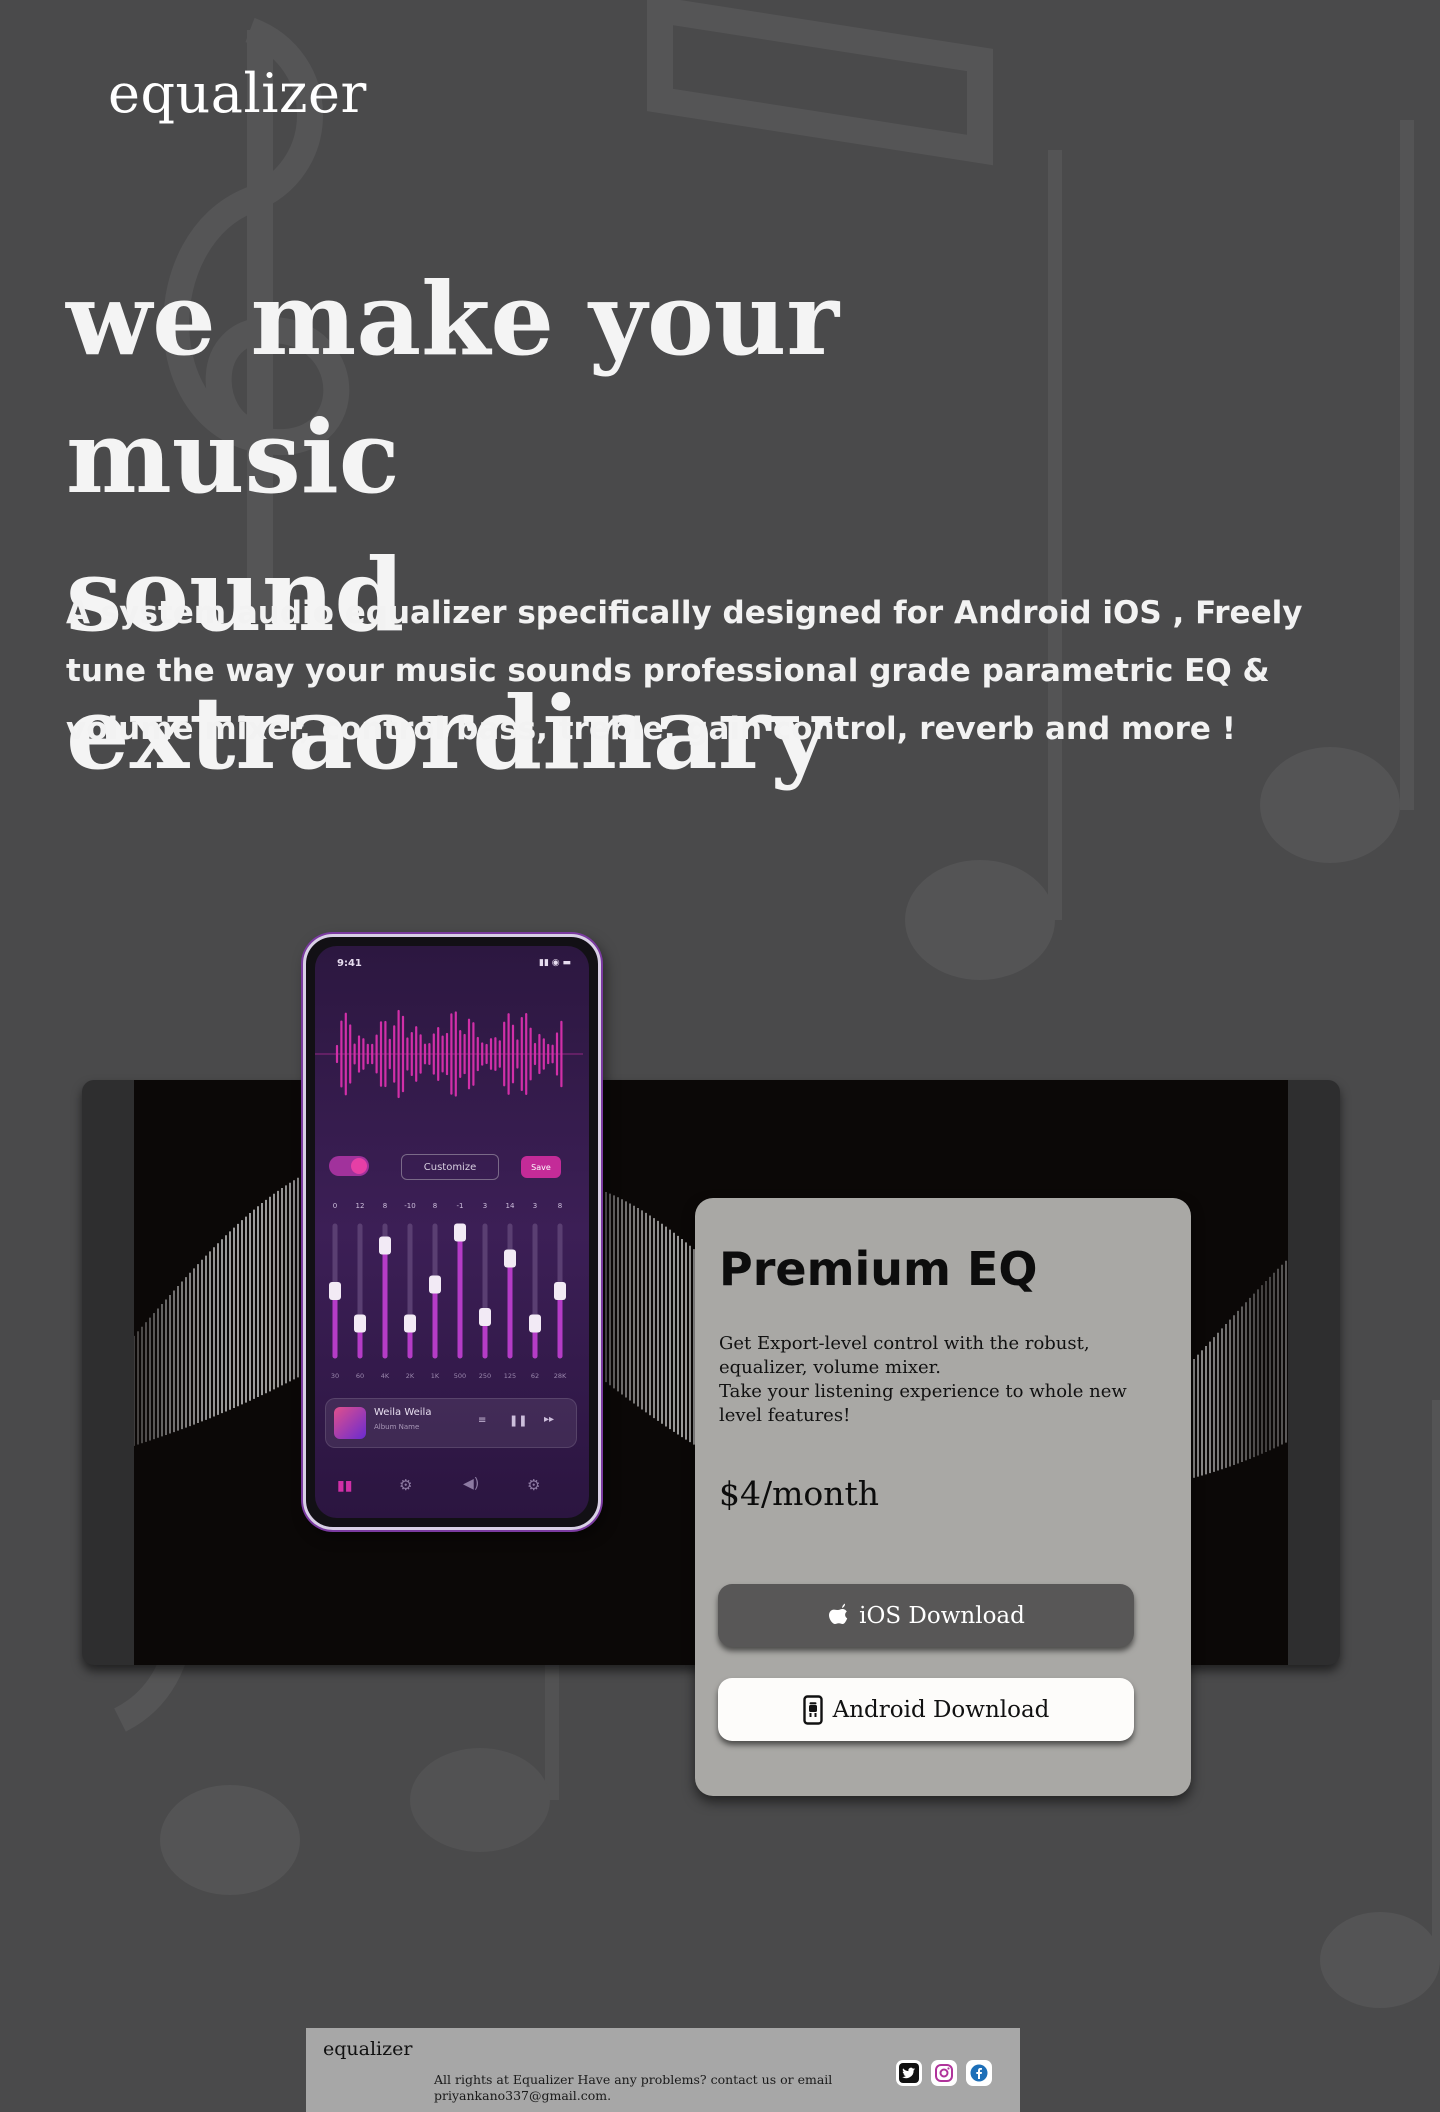  What do you see at coordinates (460, 1206) in the screenshot?
I see `band-gain-label: -1` at bounding box center [460, 1206].